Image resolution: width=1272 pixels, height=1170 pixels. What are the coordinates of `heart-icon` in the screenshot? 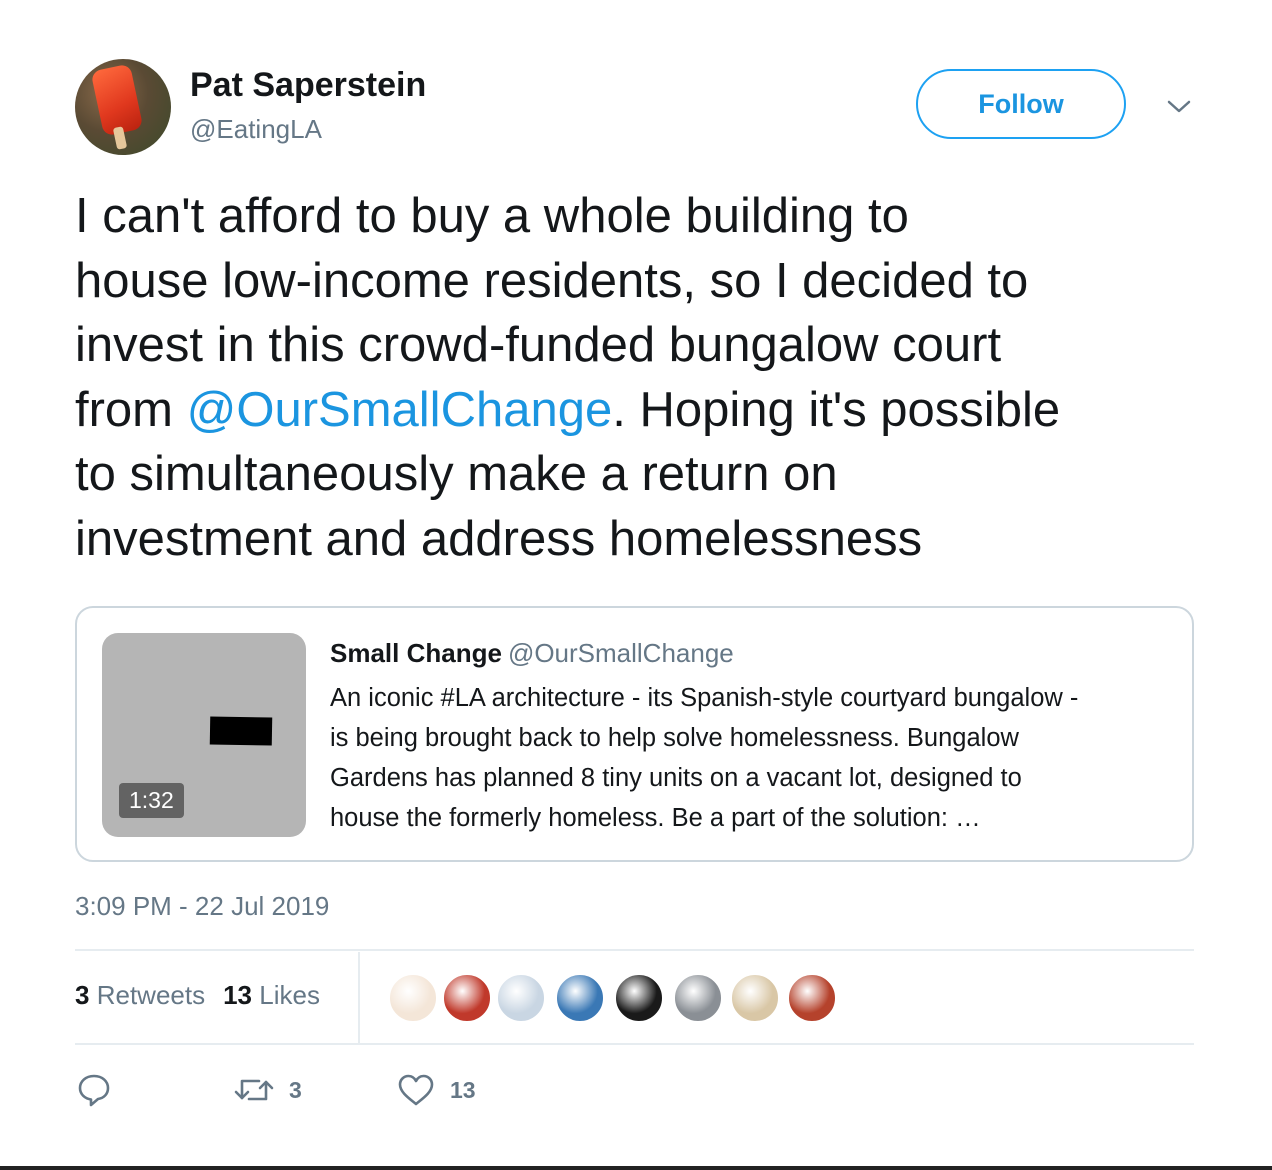 It's located at (416, 1090).